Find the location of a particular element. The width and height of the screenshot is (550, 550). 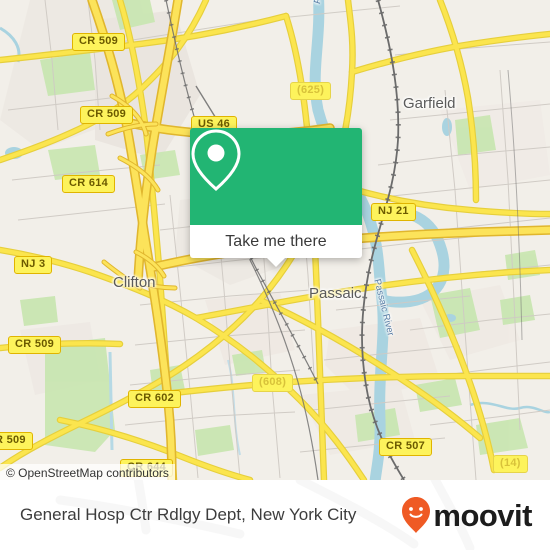

moovit-brand: moovit is located at coordinates (466, 515).